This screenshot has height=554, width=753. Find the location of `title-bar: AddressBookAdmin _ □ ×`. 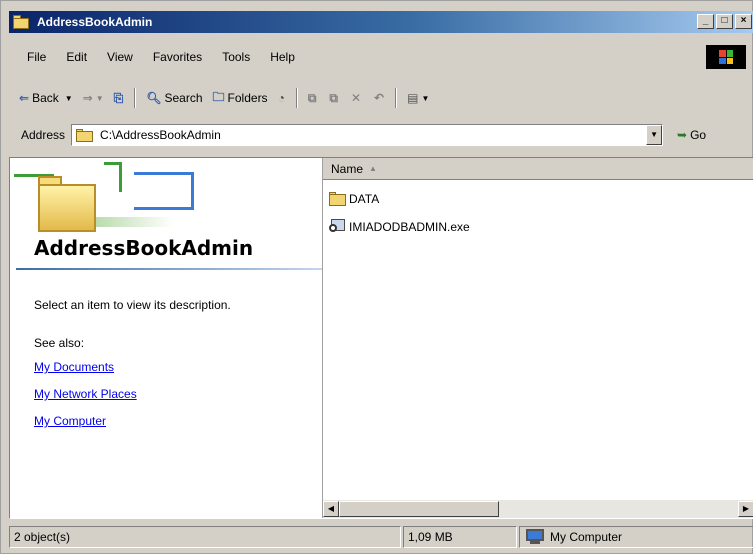

title-bar: AddressBookAdmin _ □ × is located at coordinates (381, 22).